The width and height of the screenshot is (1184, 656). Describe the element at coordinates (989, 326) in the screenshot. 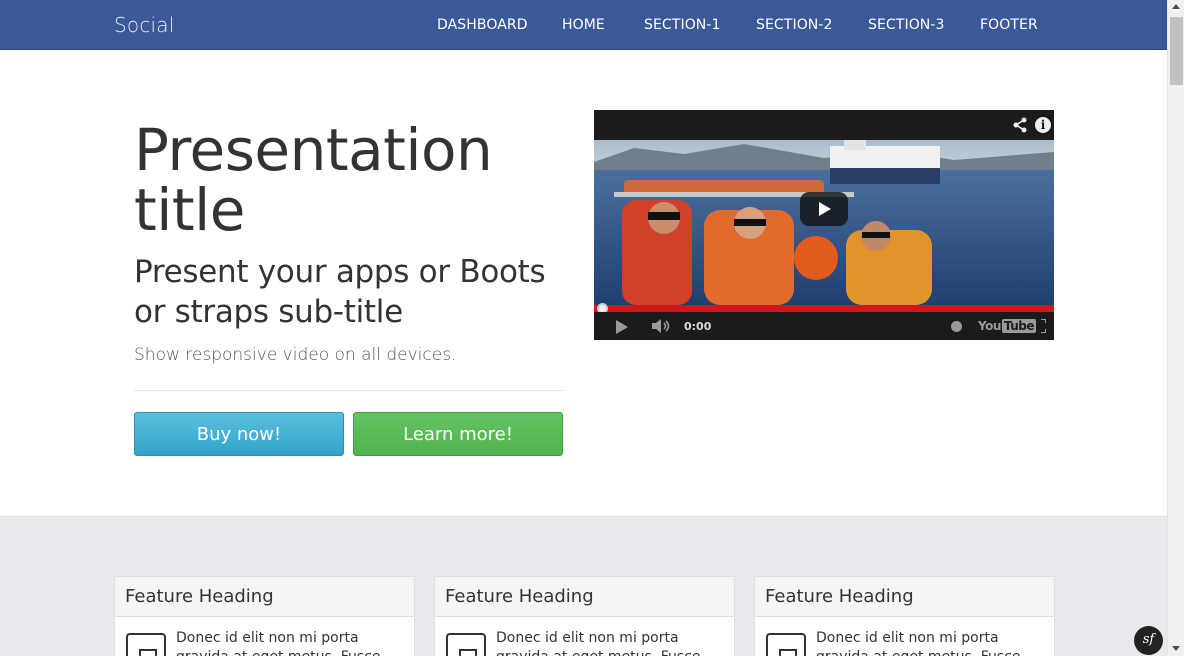

I see `youtube-logo-you: You` at that location.